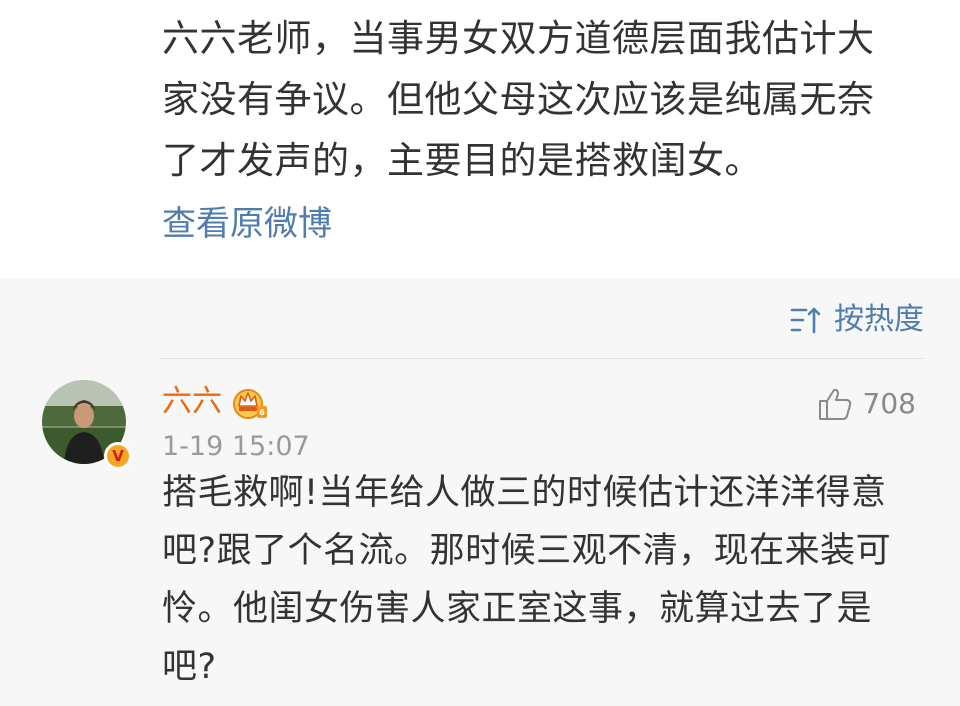  I want to click on verified-badge: V, so click(118, 456).